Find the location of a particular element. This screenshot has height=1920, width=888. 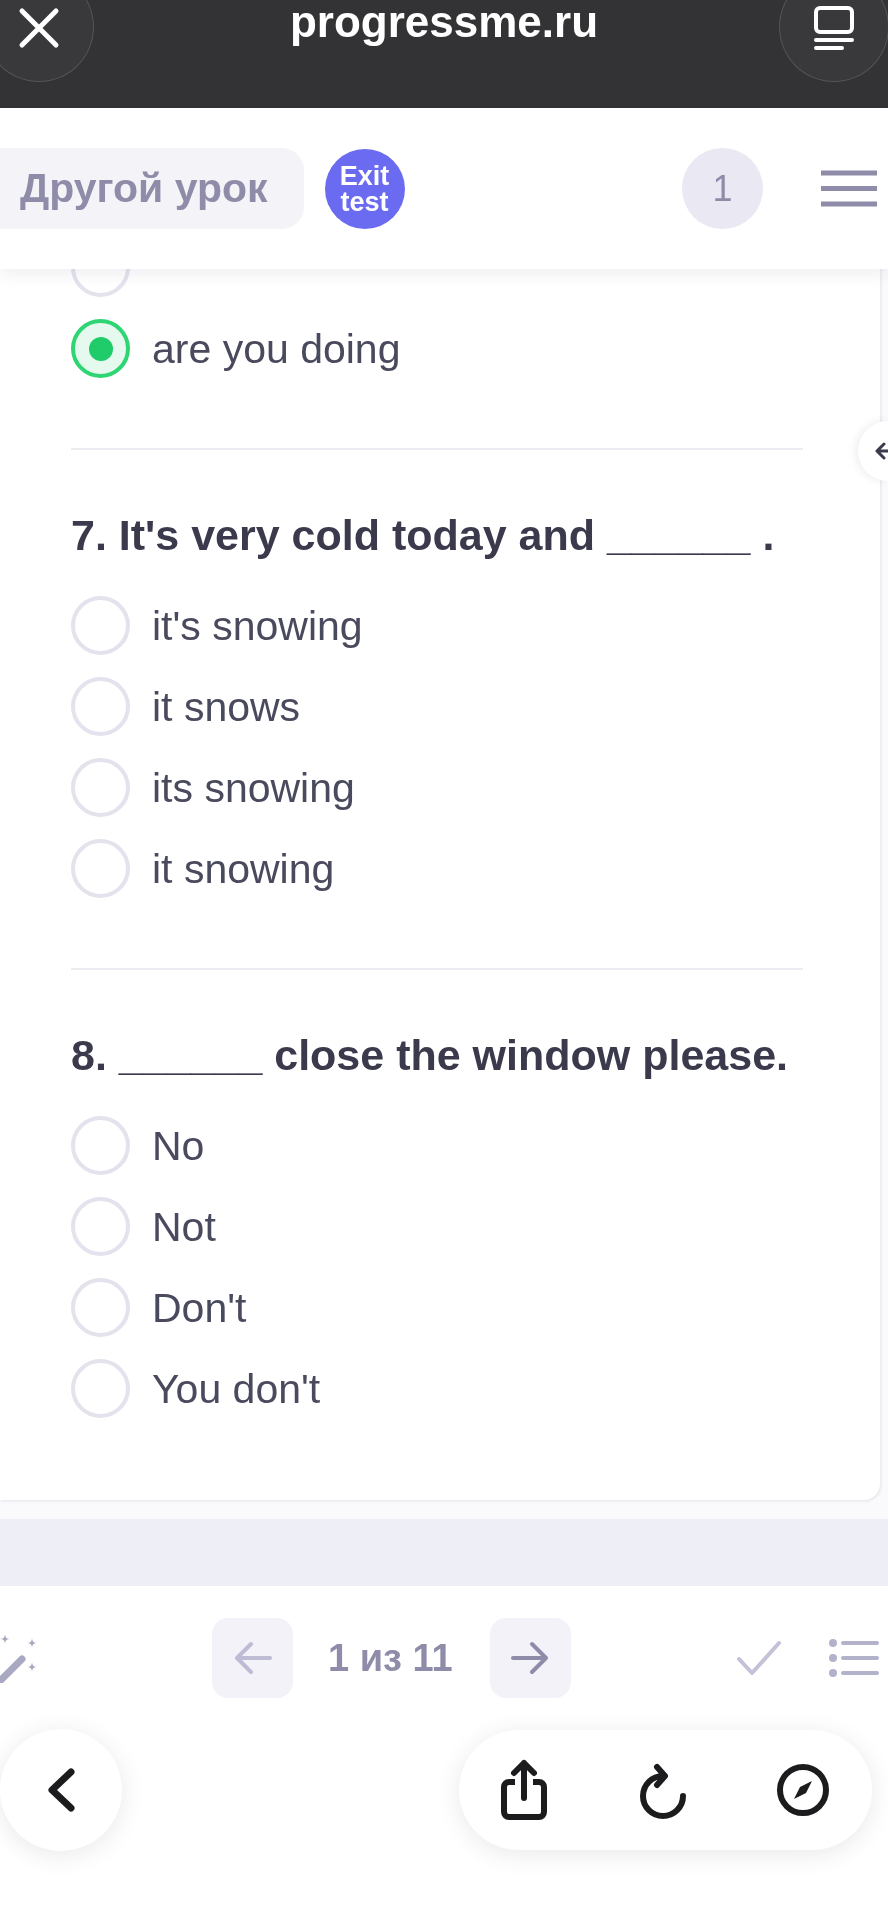

list-icon is located at coordinates (853, 1658).